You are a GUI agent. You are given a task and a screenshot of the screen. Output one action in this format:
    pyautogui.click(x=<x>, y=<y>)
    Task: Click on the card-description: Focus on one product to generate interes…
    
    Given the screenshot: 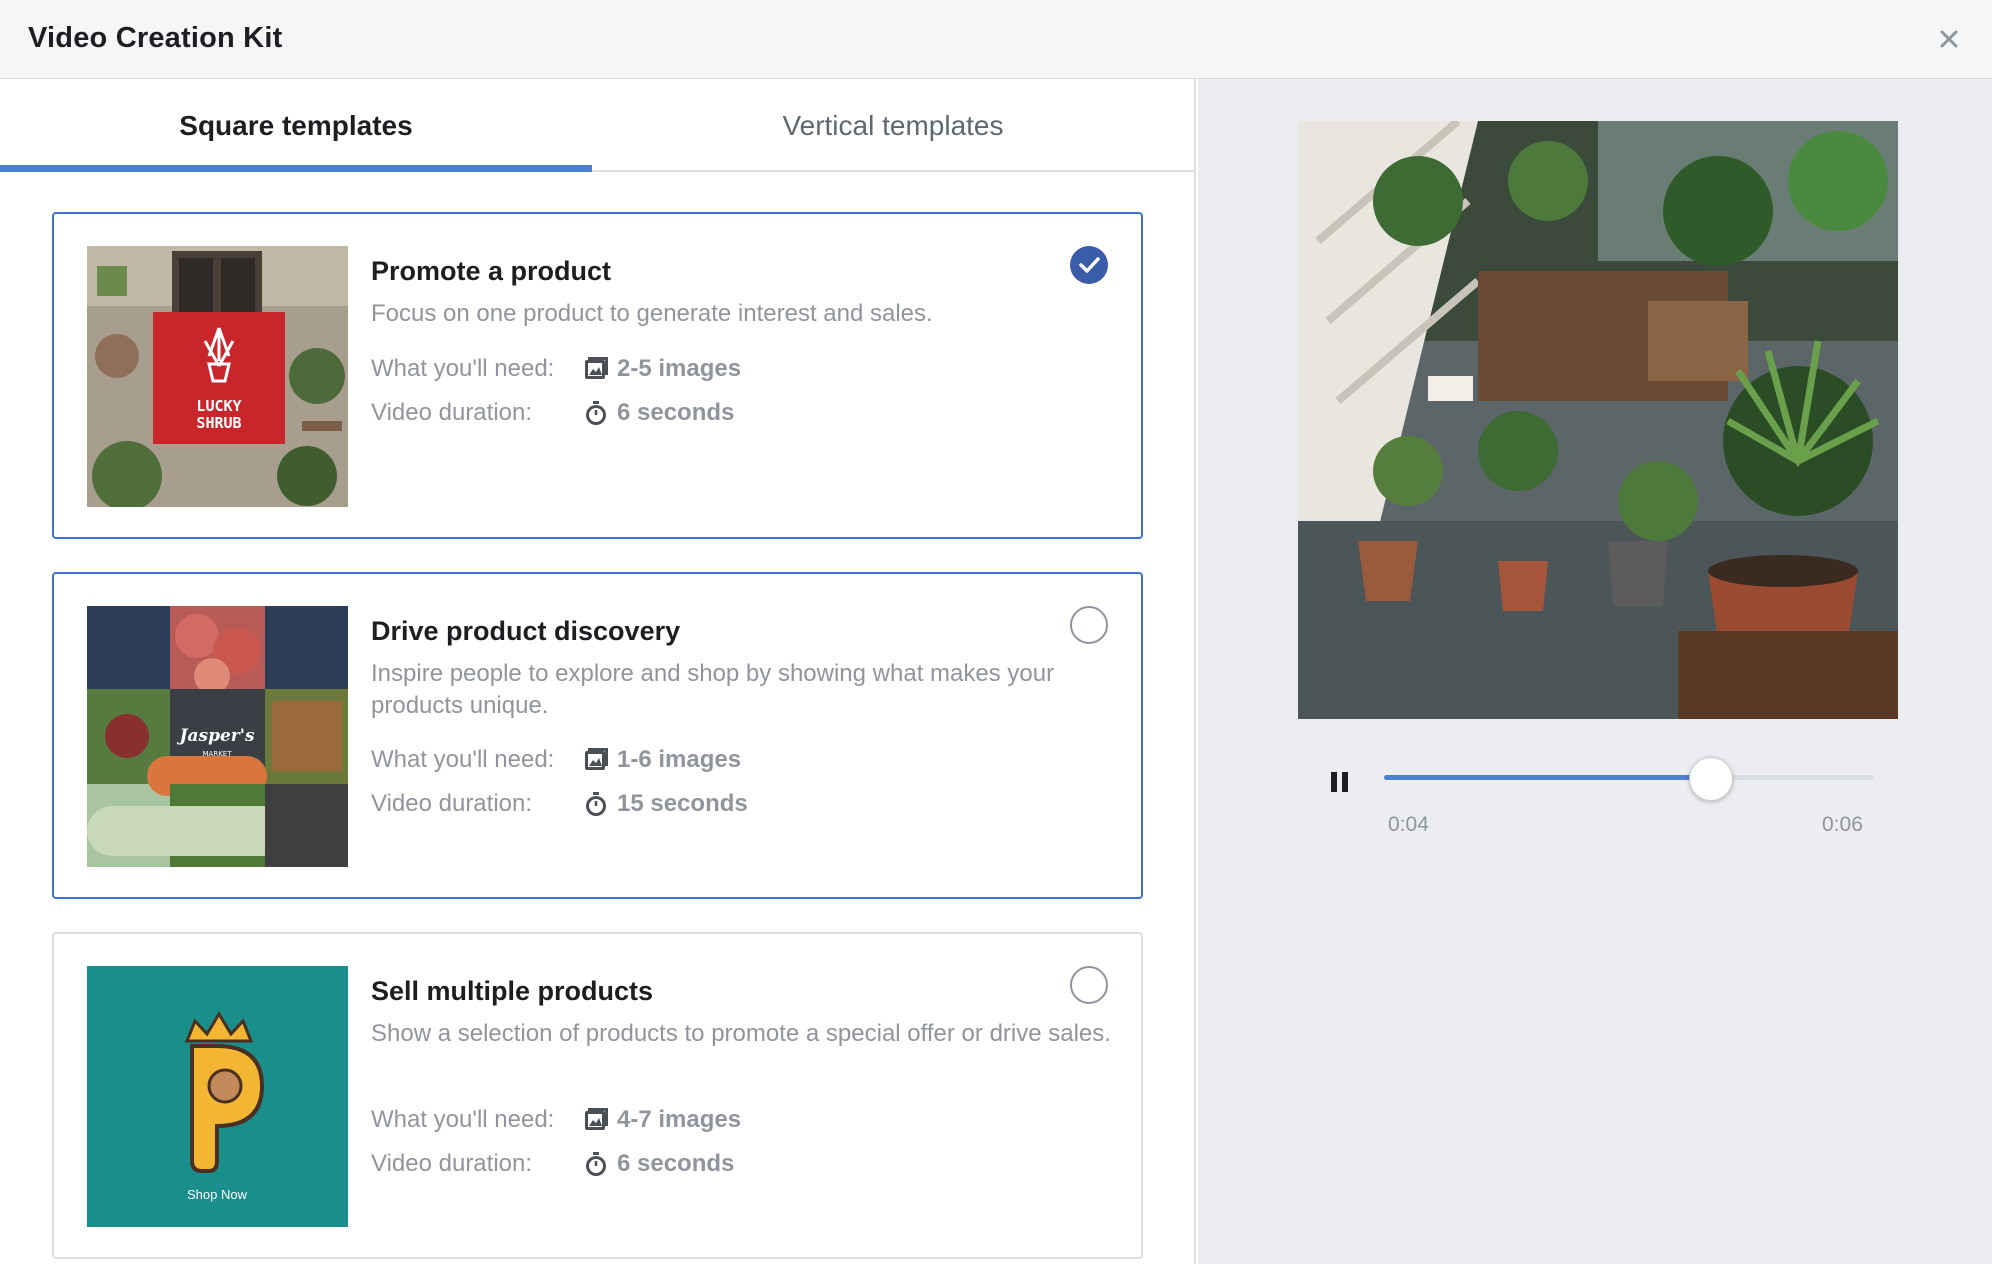 What is the action you would take?
    pyautogui.click(x=652, y=313)
    